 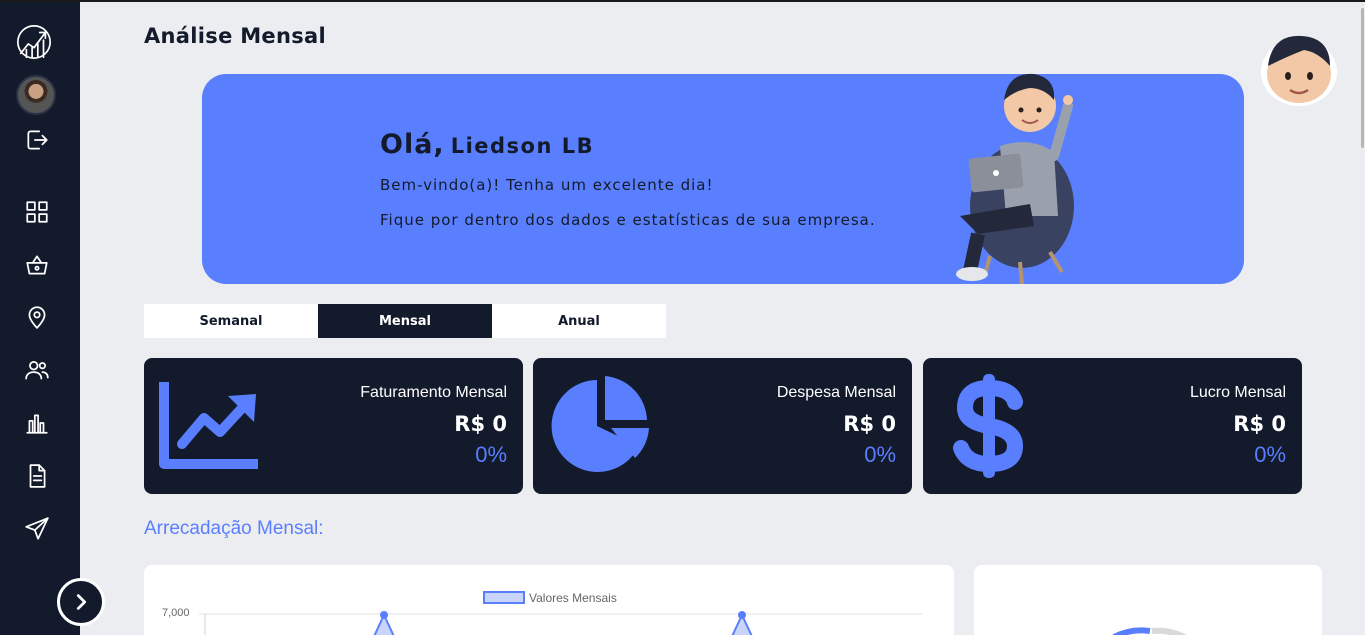 What do you see at coordinates (988, 426) in the screenshot?
I see `dollar-icon` at bounding box center [988, 426].